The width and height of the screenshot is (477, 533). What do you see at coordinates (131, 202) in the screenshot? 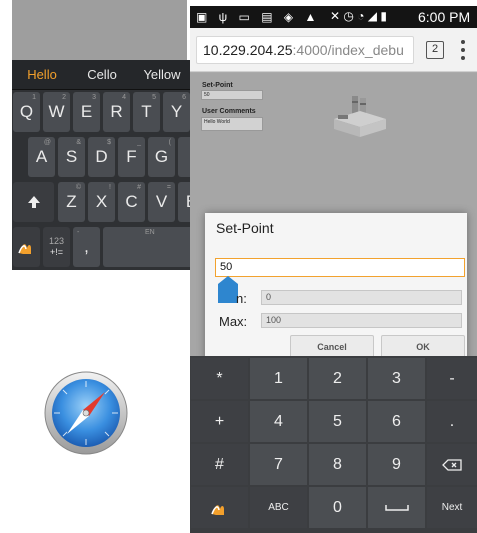
I see `key-c: # C` at bounding box center [131, 202].